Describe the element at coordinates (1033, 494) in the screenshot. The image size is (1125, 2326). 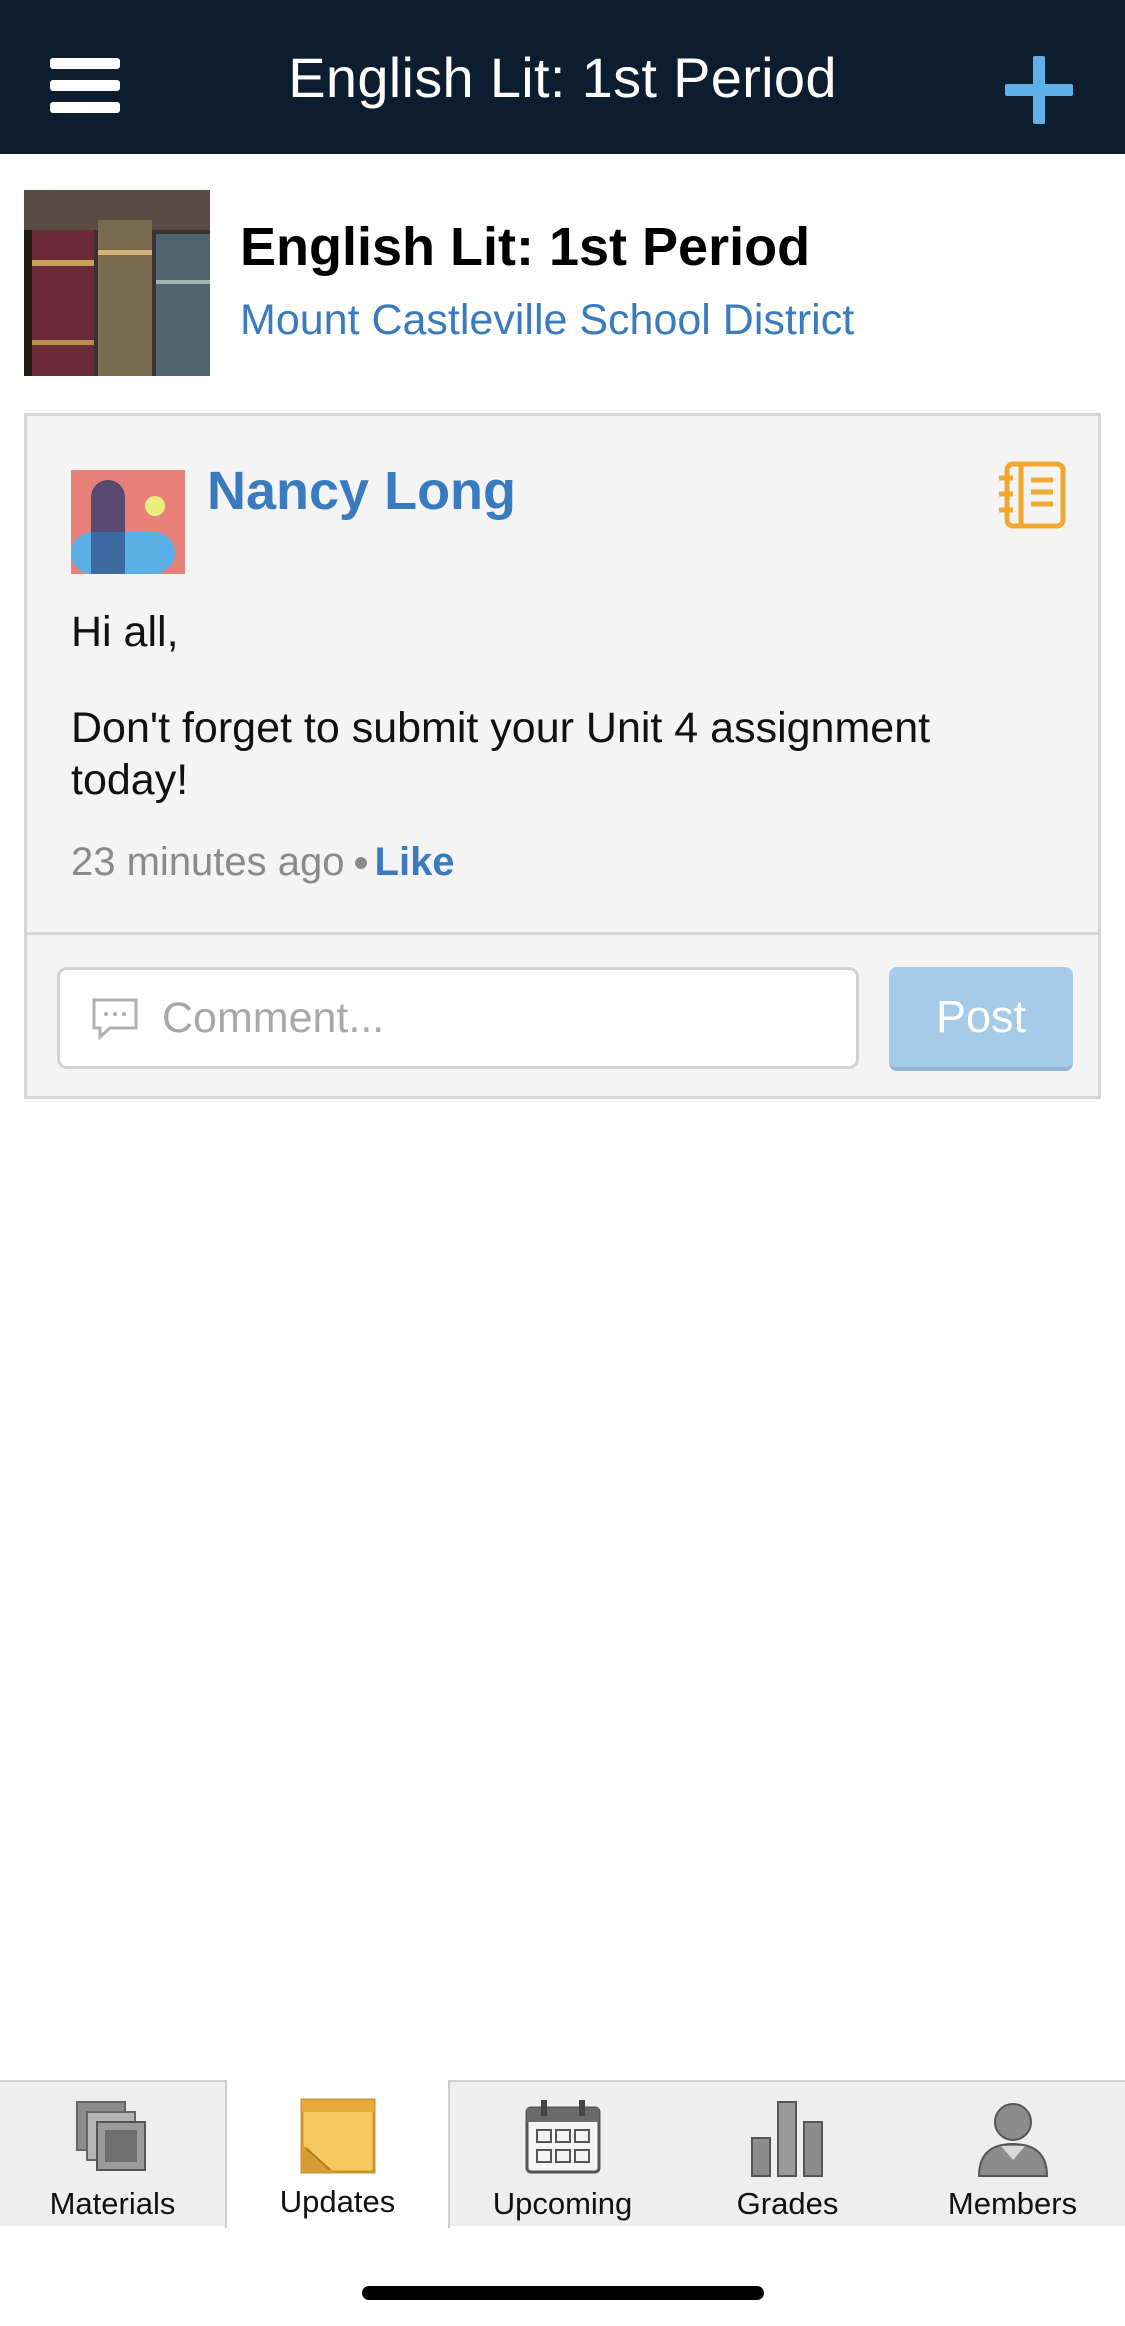
I see `notebook-icon` at that location.